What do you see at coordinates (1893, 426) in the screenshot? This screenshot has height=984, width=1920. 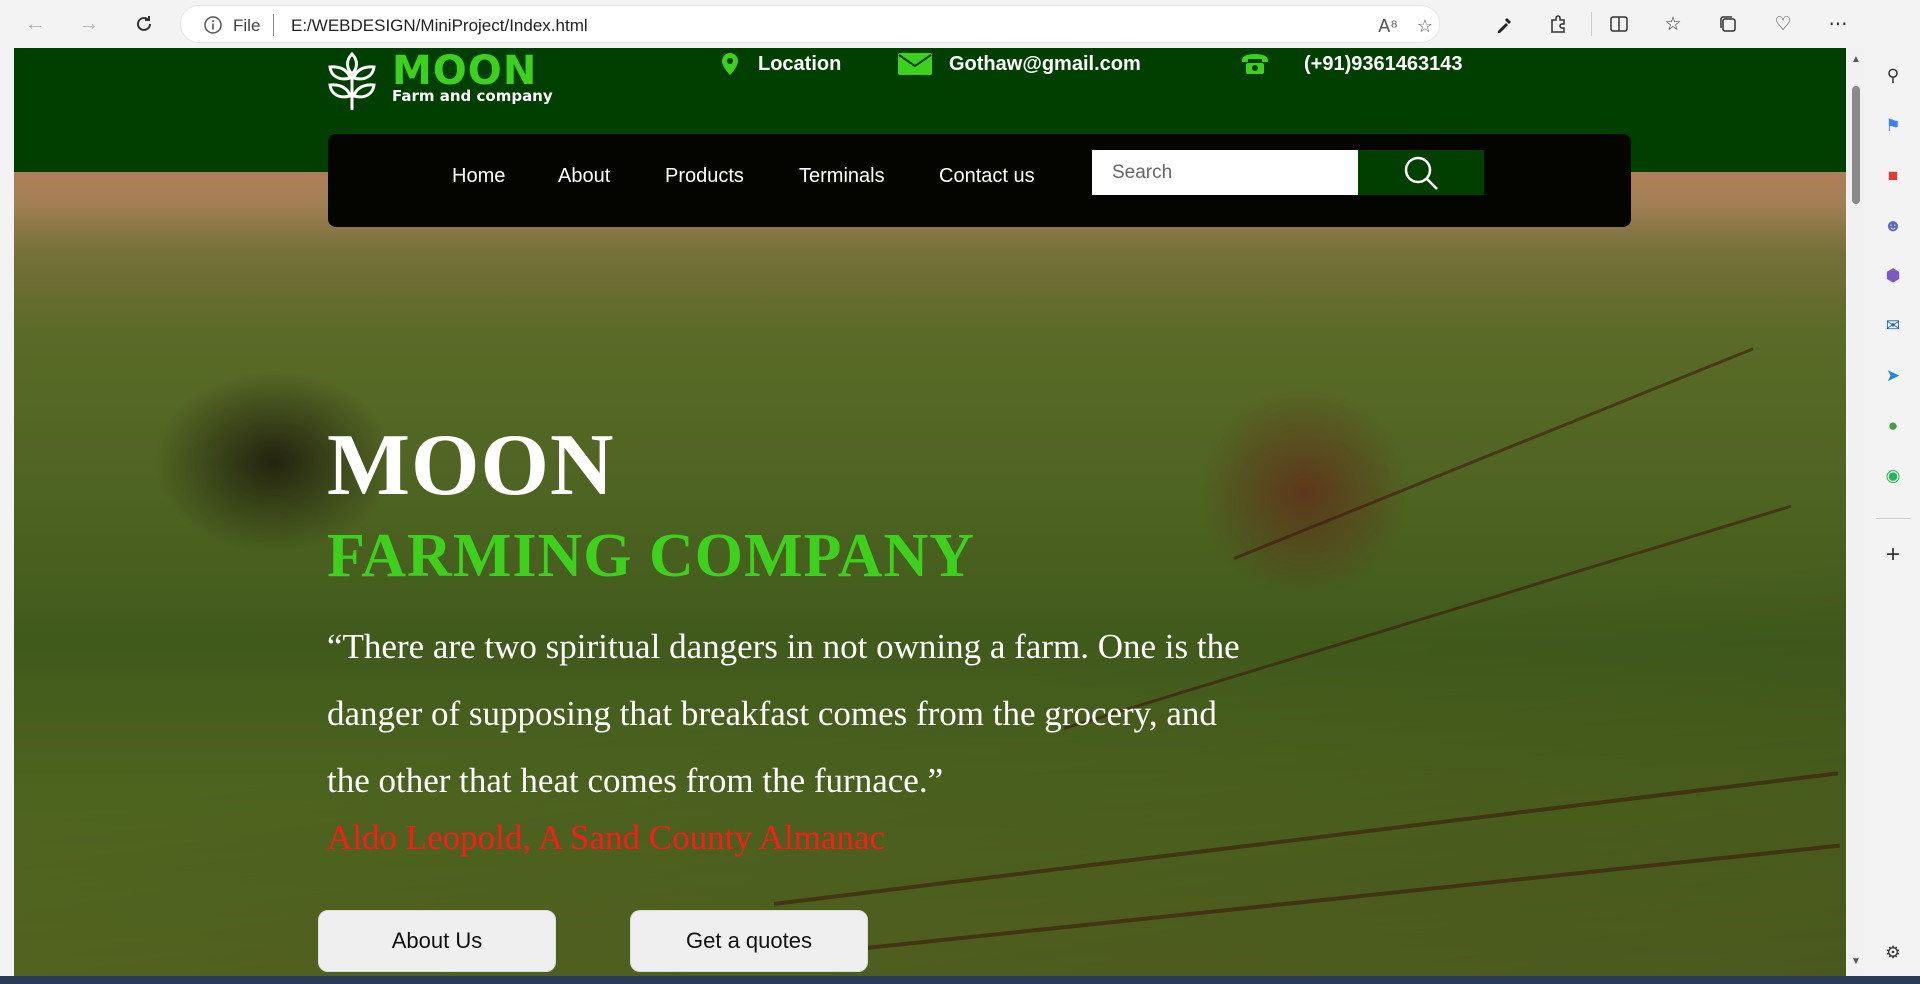 I see `tree-icon: ●` at bounding box center [1893, 426].